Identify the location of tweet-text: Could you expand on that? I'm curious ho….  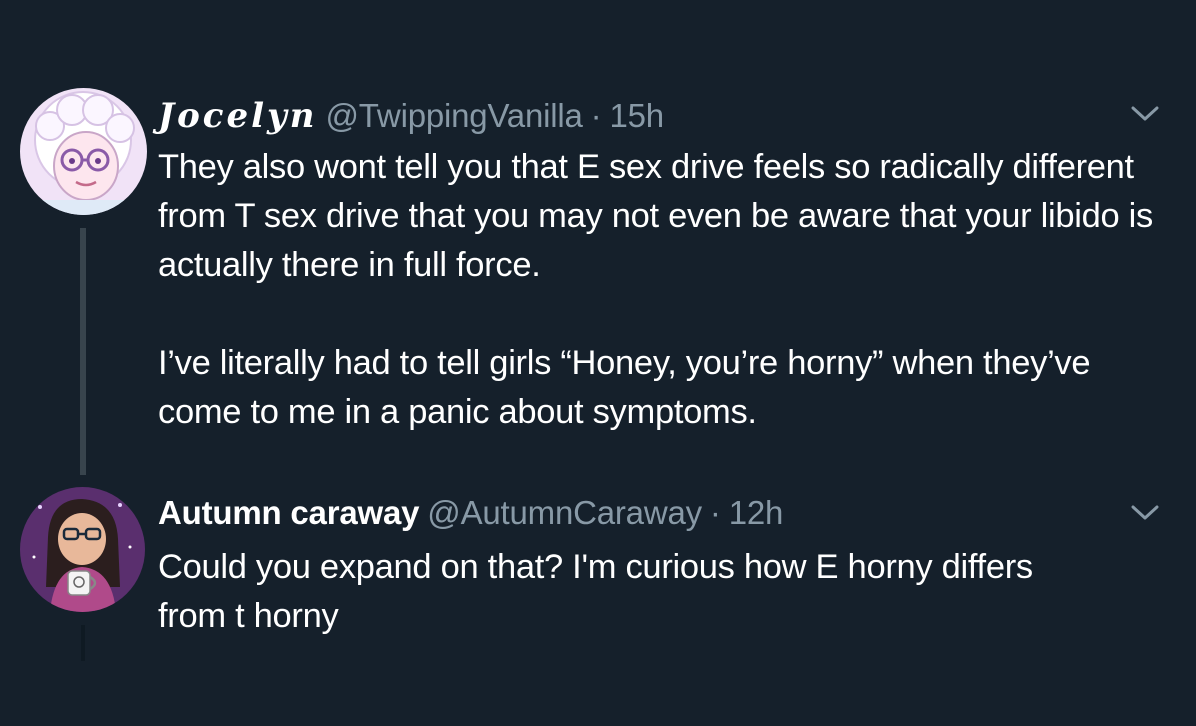
(600, 591).